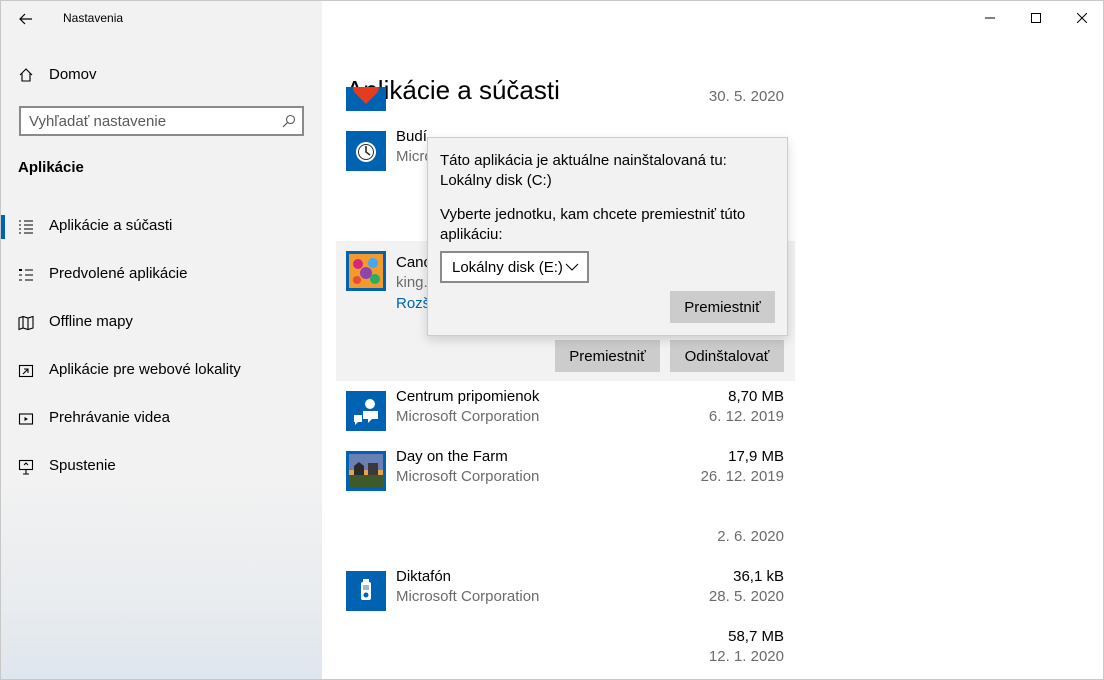 Image resolution: width=1104 pixels, height=680 pixels. I want to click on list-item: 2. 6. 2020, so click(565, 531).